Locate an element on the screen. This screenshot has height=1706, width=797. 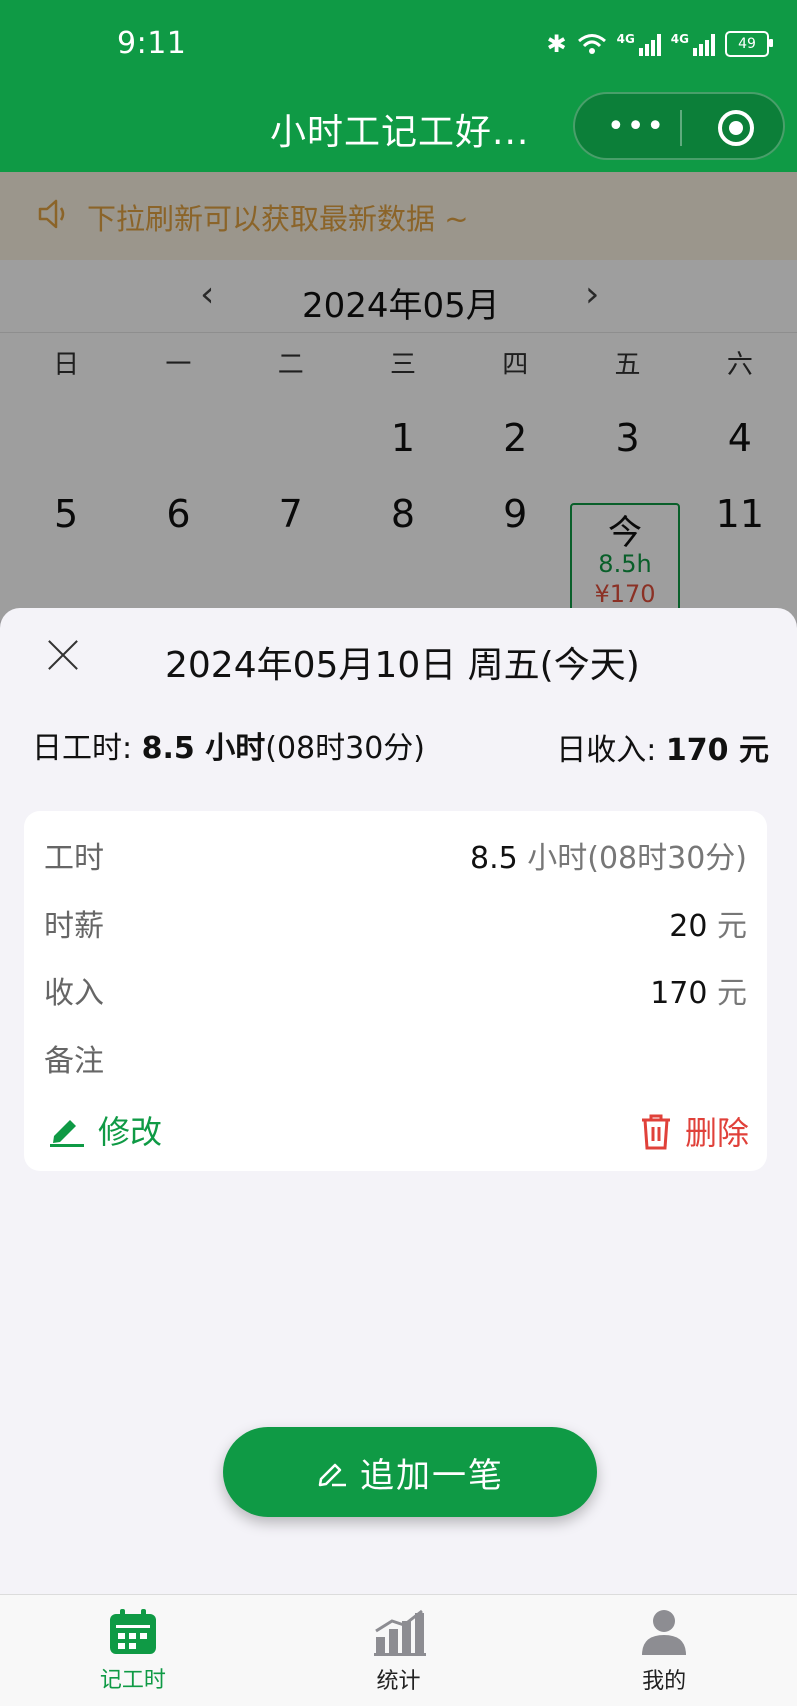
bluetooth-icon: ✱ is located at coordinates (556, 44).